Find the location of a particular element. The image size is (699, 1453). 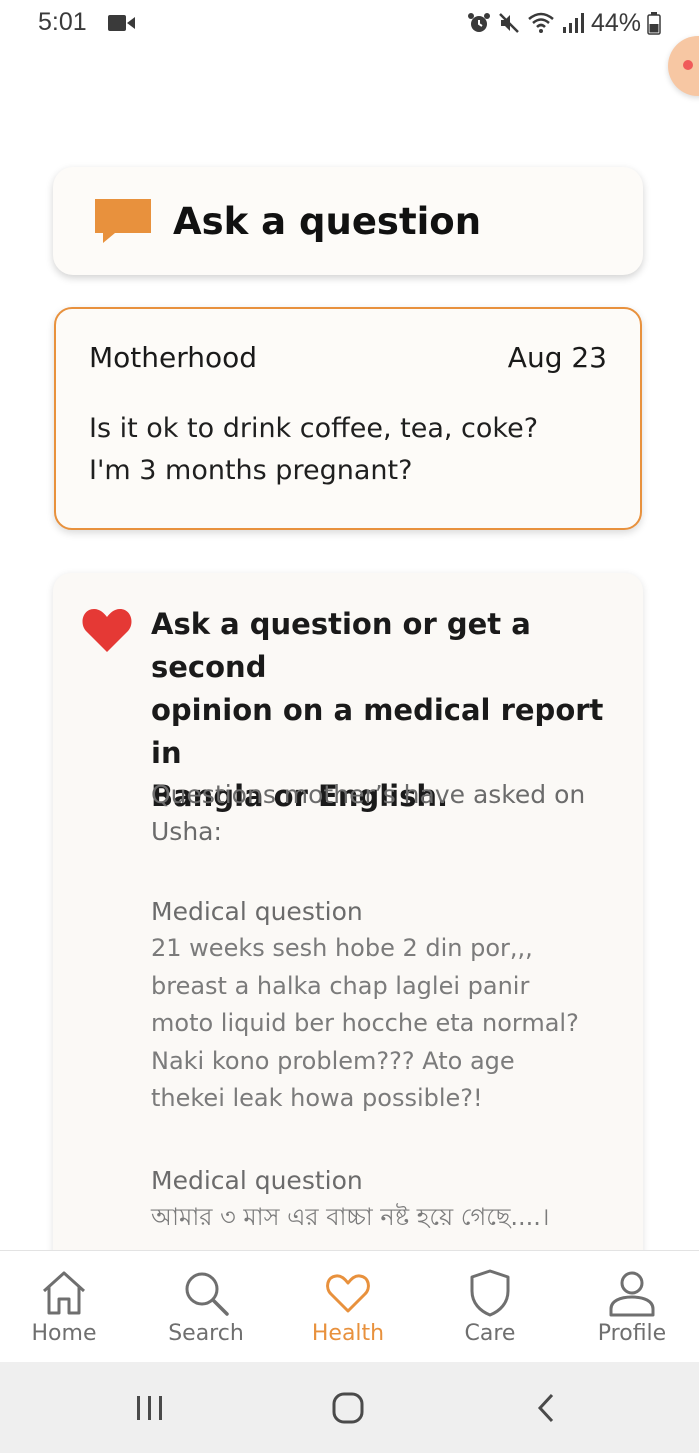

question-category: Motherhood is located at coordinates (173, 357).